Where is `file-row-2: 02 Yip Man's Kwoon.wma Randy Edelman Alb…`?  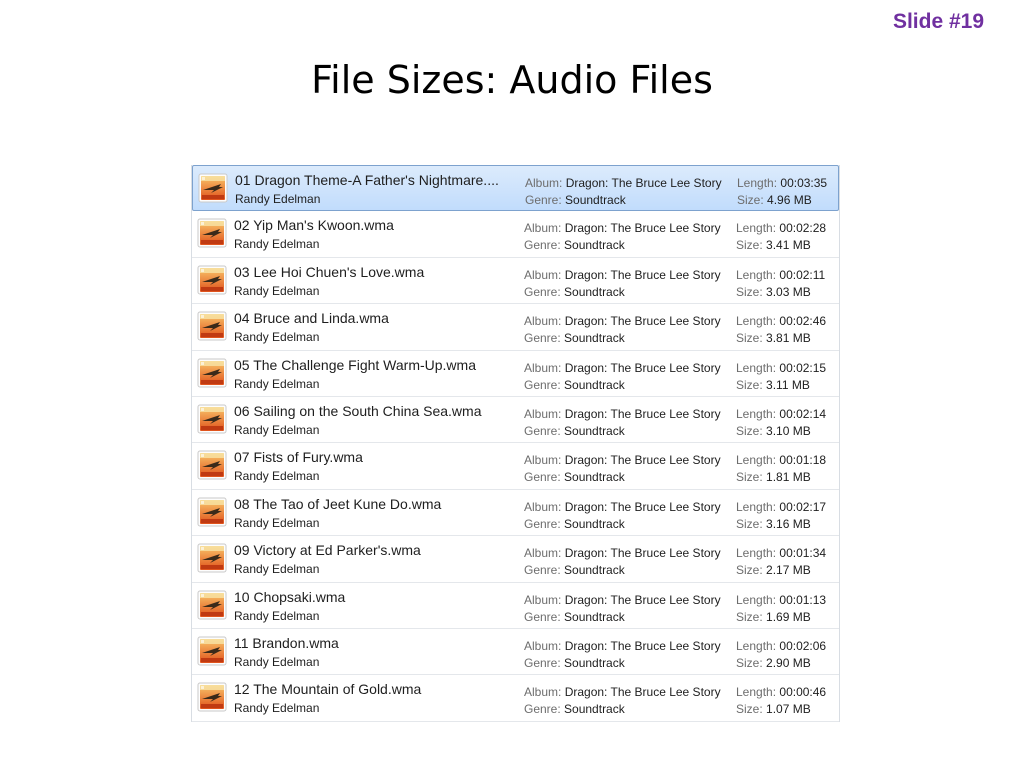 file-row-2: 02 Yip Man's Kwoon.wma Randy Edelman Alb… is located at coordinates (515, 234).